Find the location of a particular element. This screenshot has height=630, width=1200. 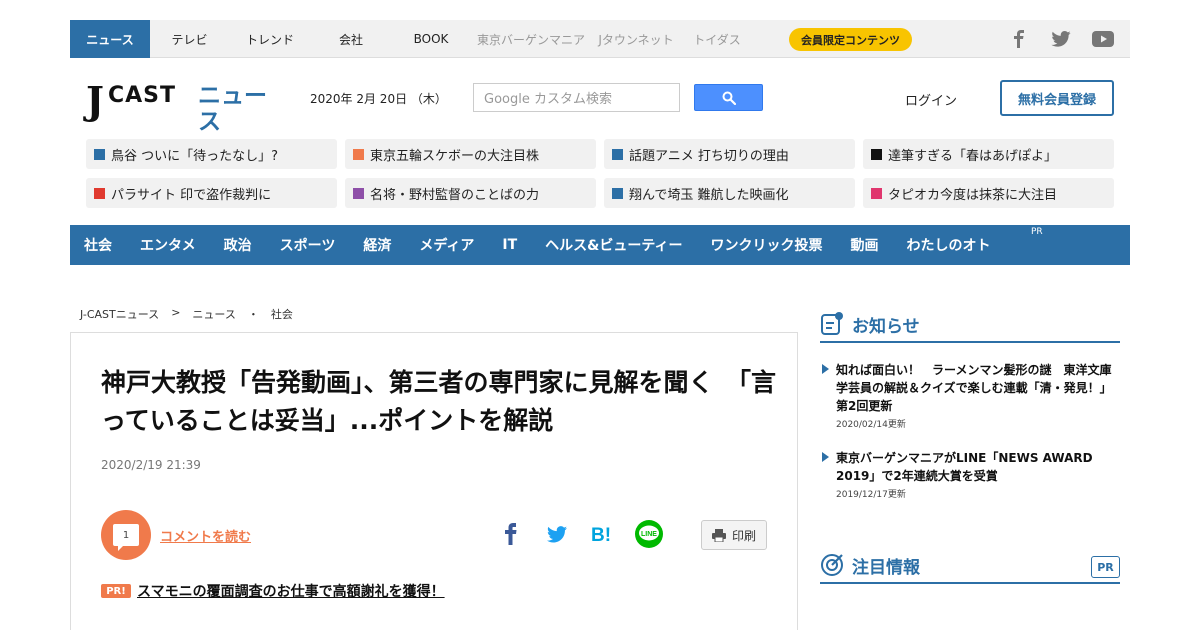

breadcrumb-home: J-CASTニュース is located at coordinates (119, 314).